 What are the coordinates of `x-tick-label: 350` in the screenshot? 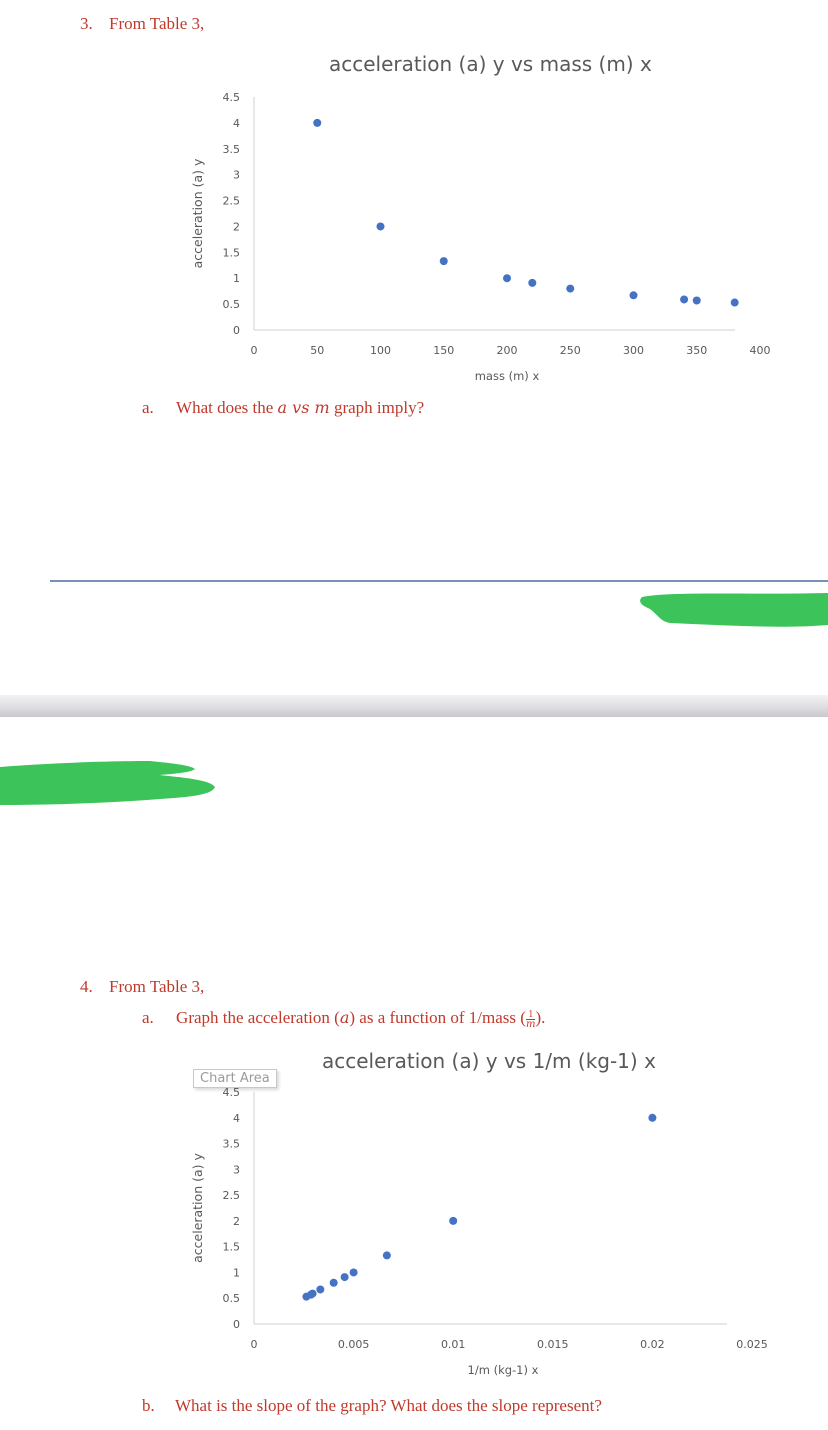 It's located at (696, 350).